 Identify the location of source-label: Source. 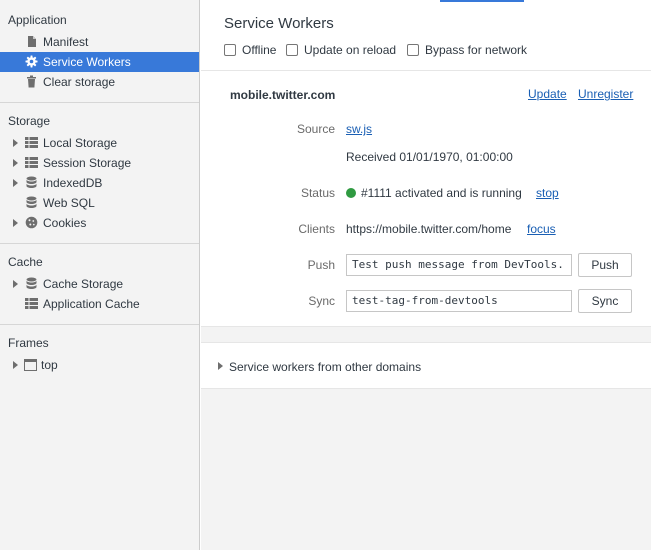
(315, 129).